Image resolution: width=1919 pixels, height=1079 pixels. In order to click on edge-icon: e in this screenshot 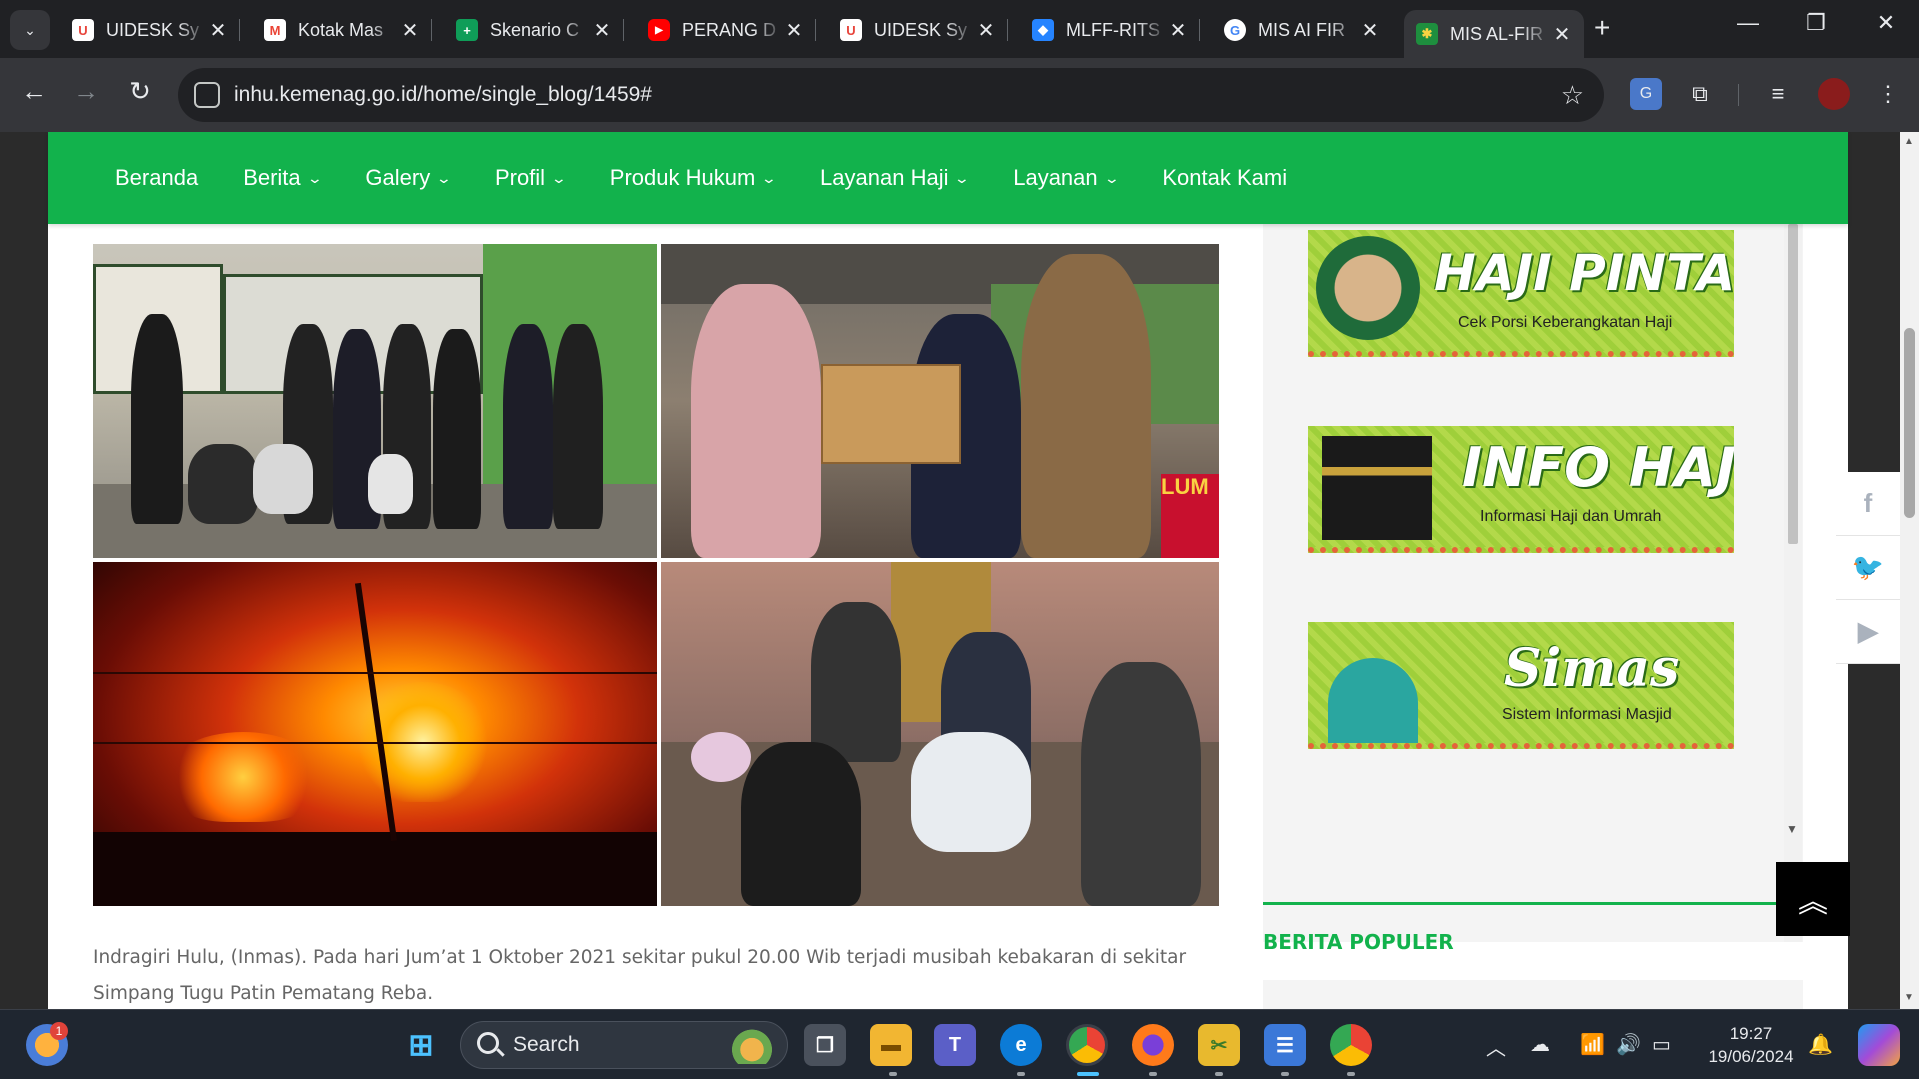, I will do `click(1021, 1045)`.